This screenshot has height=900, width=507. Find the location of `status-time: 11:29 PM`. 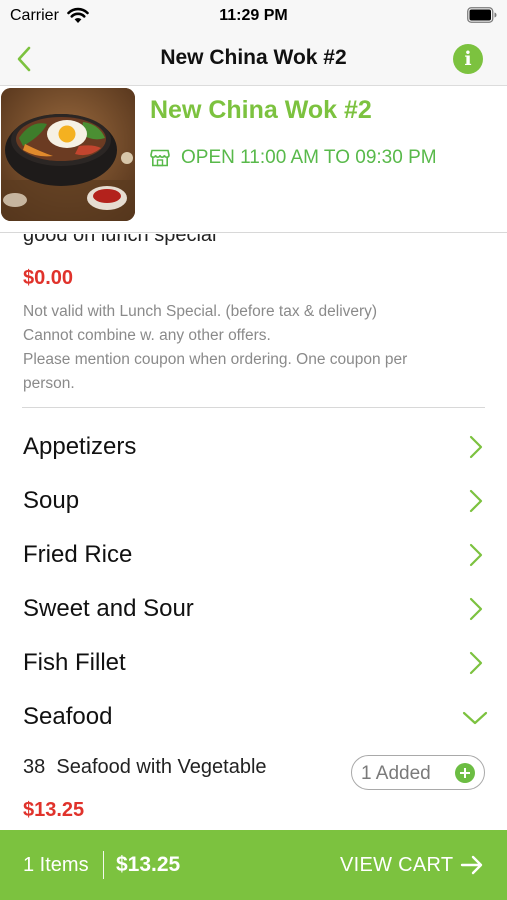

status-time: 11:29 PM is located at coordinates (253, 15).